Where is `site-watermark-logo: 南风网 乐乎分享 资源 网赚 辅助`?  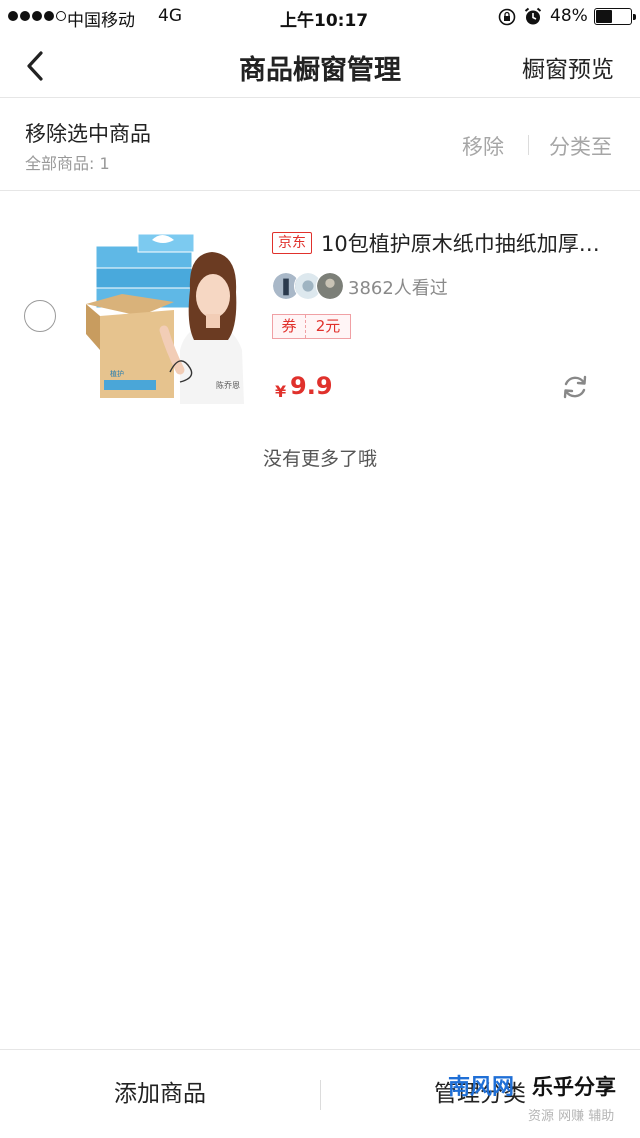
site-watermark-logo: 南风网 乐乎分享 资源 网赚 辅助 is located at coordinates (532, 1099).